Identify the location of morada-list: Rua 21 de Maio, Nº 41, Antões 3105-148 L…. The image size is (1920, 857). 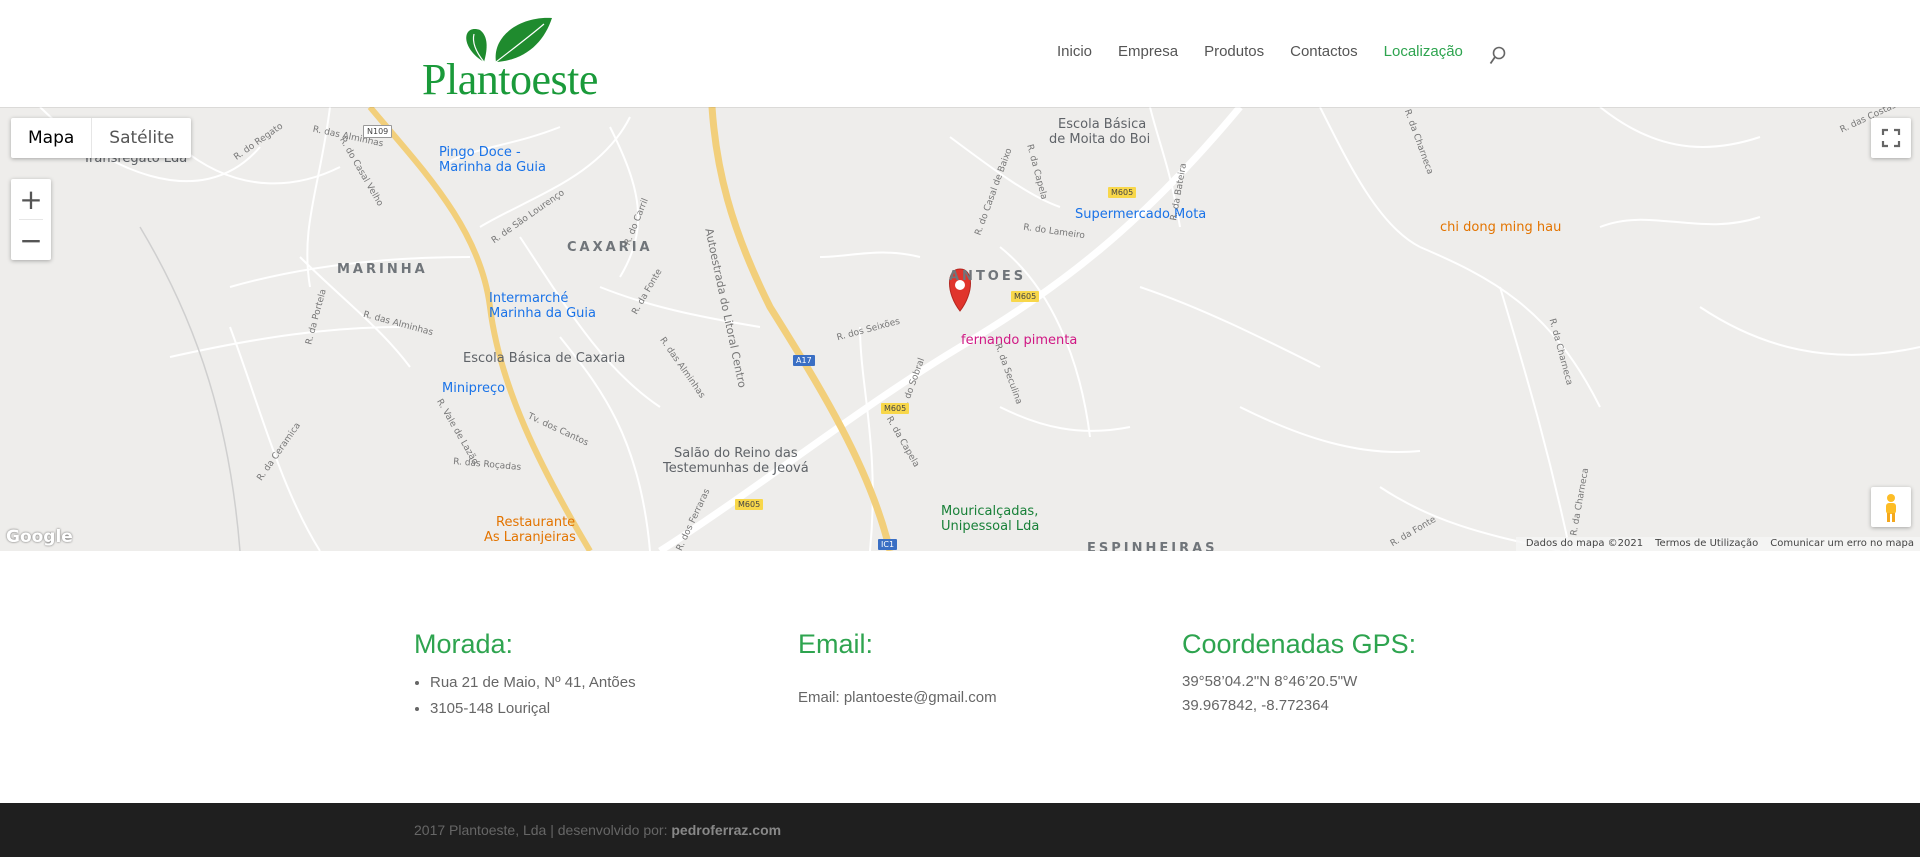
(525, 696).